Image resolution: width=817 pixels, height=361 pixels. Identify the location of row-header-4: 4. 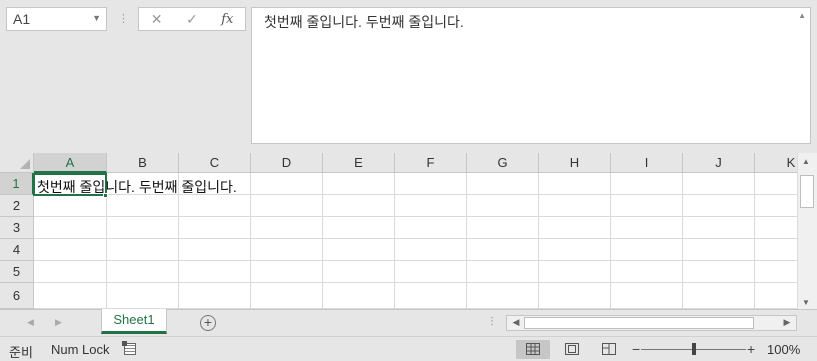
(17, 250).